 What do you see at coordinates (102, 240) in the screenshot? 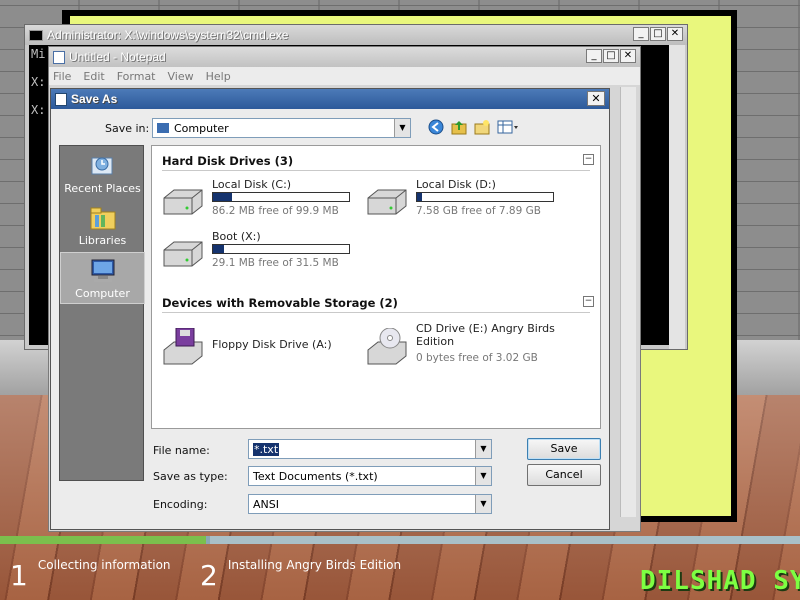
I see `place-label: Libraries` at bounding box center [102, 240].